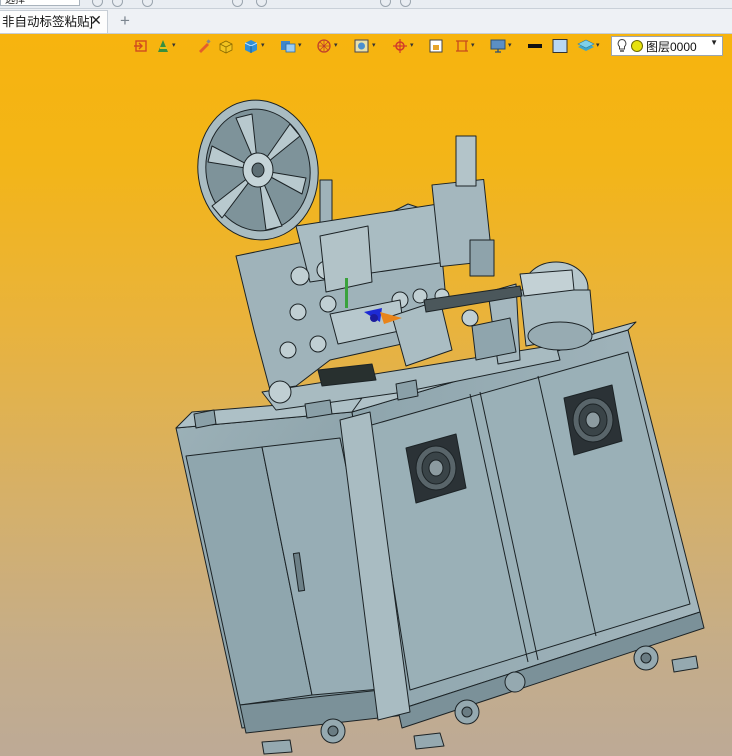  I want to click on display-style-icon, so click(226, 47).